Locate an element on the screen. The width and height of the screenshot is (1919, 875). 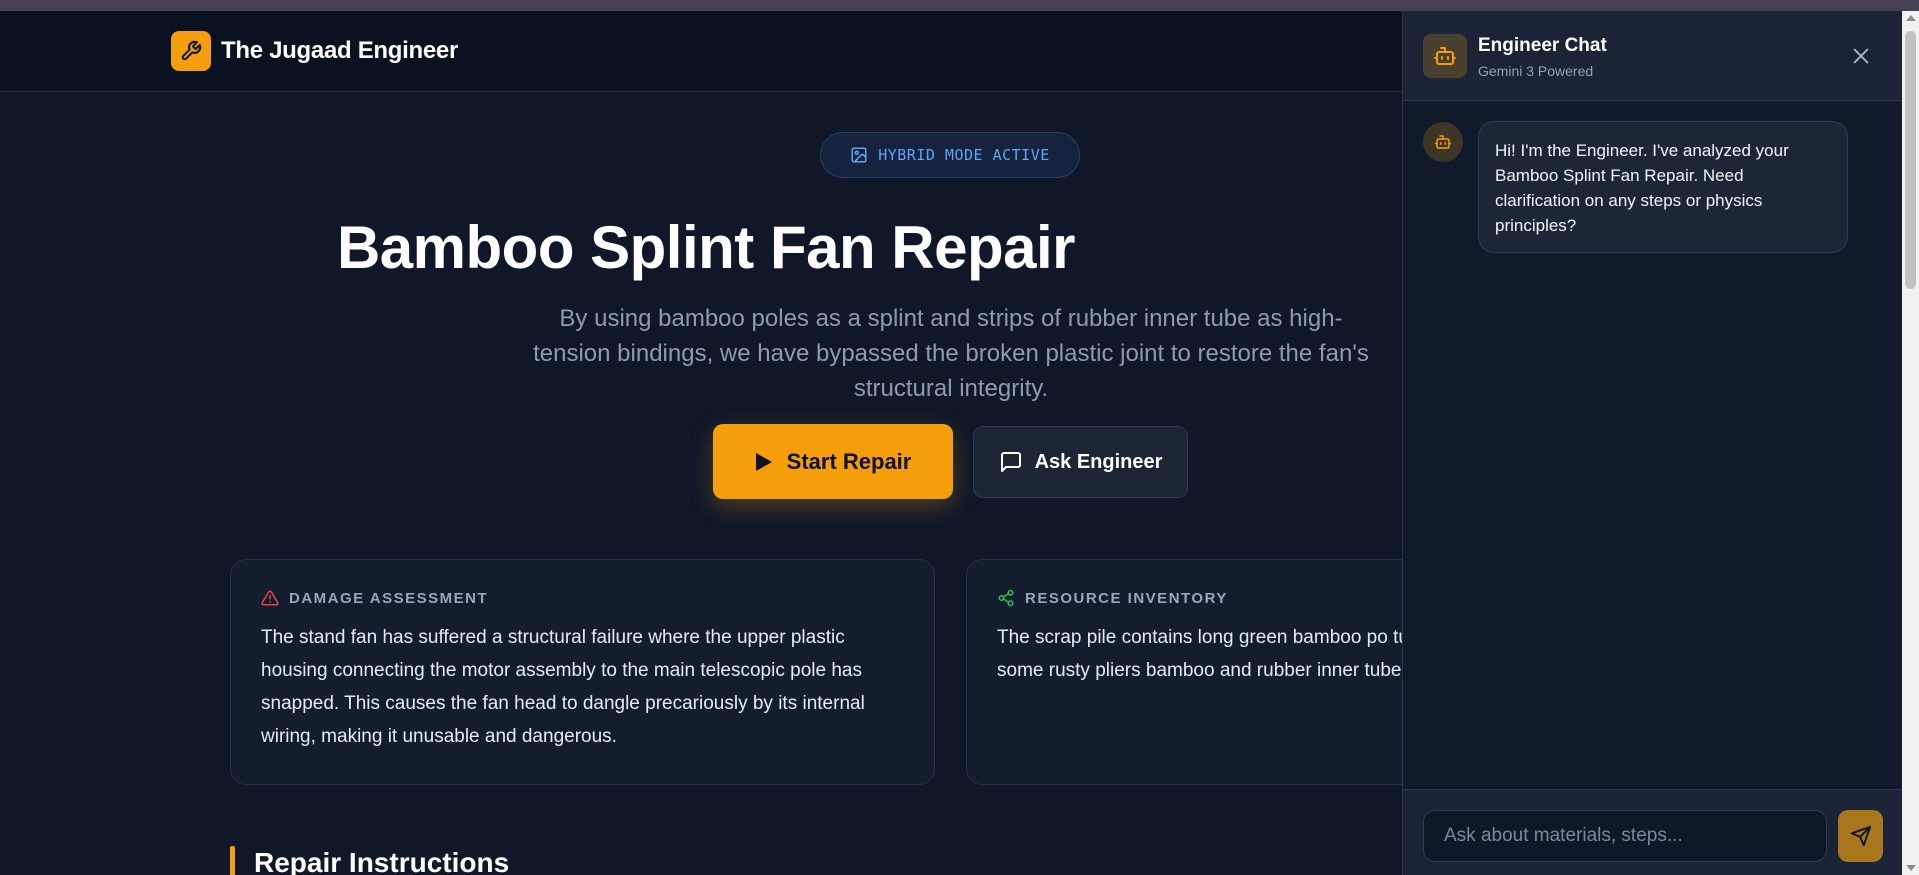
chat-input is located at coordinates (1625, 836).